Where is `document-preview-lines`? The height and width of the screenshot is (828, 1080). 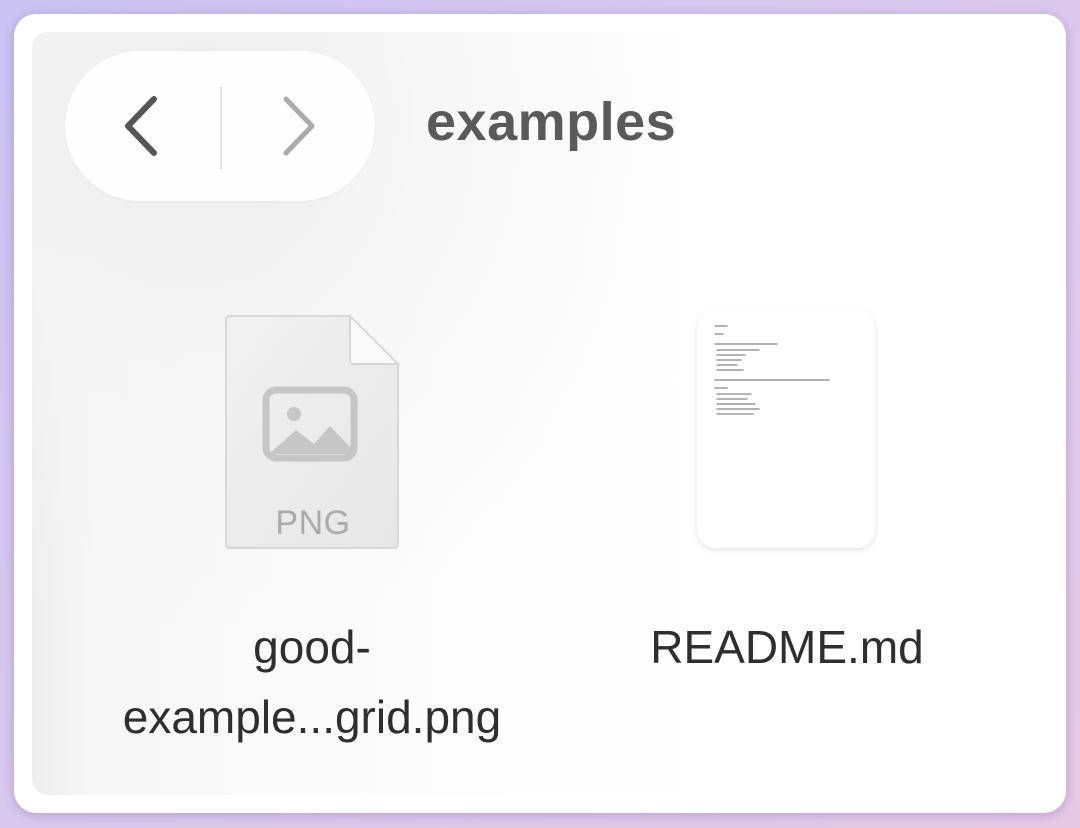
document-preview-lines is located at coordinates (772, 370).